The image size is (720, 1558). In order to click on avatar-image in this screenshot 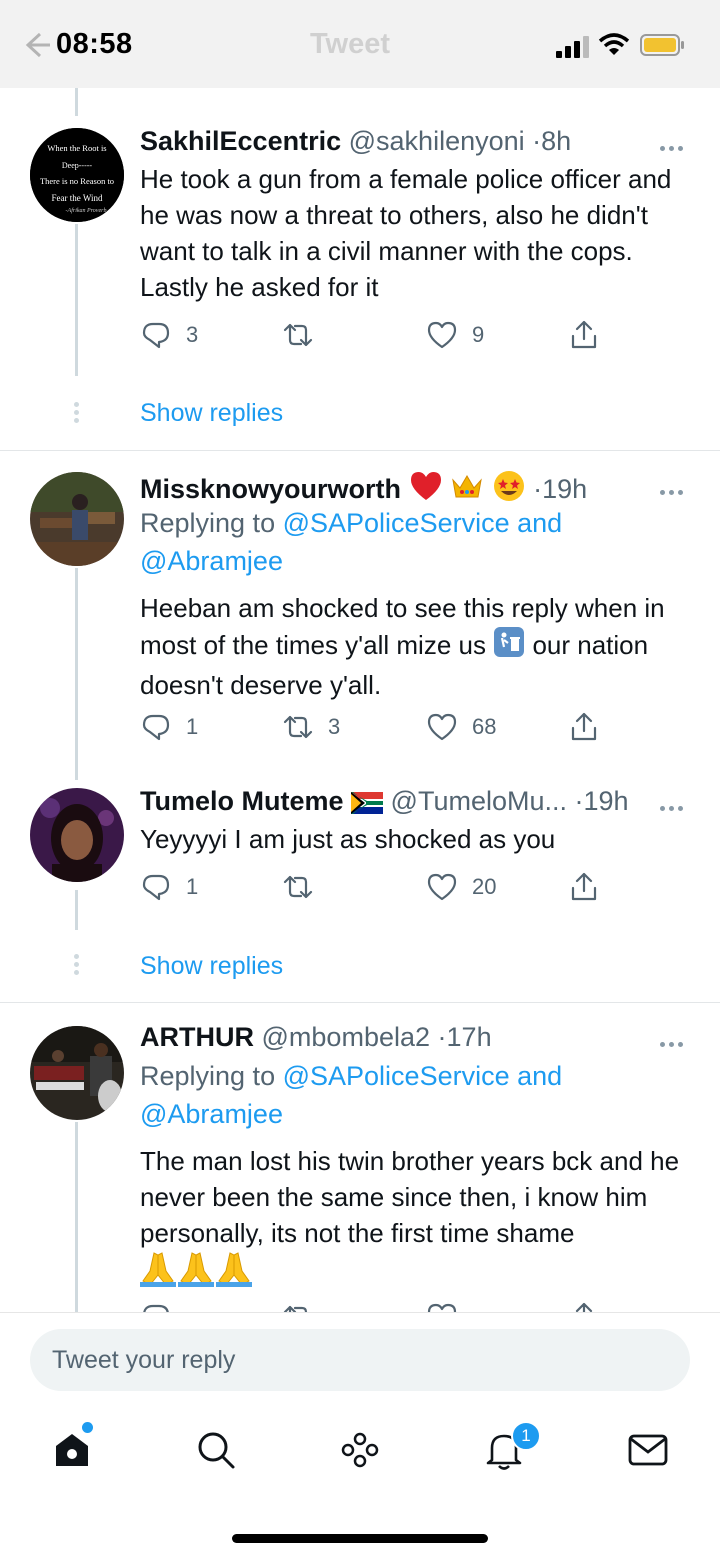, I will do `click(77, 835)`.